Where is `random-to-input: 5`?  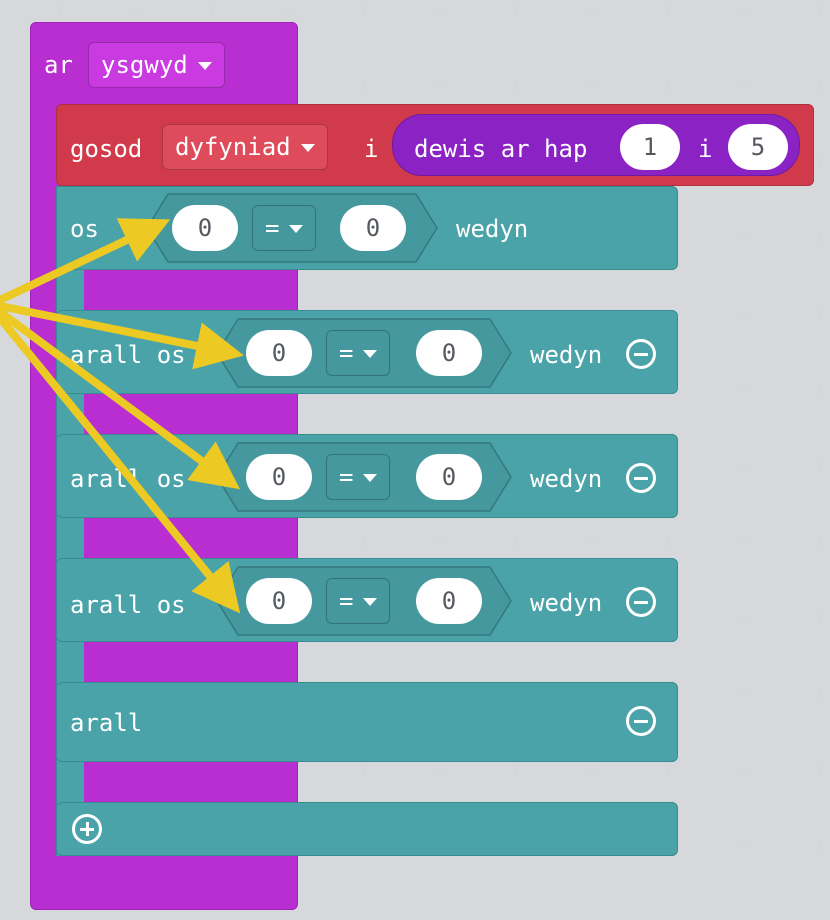 random-to-input: 5 is located at coordinates (758, 147).